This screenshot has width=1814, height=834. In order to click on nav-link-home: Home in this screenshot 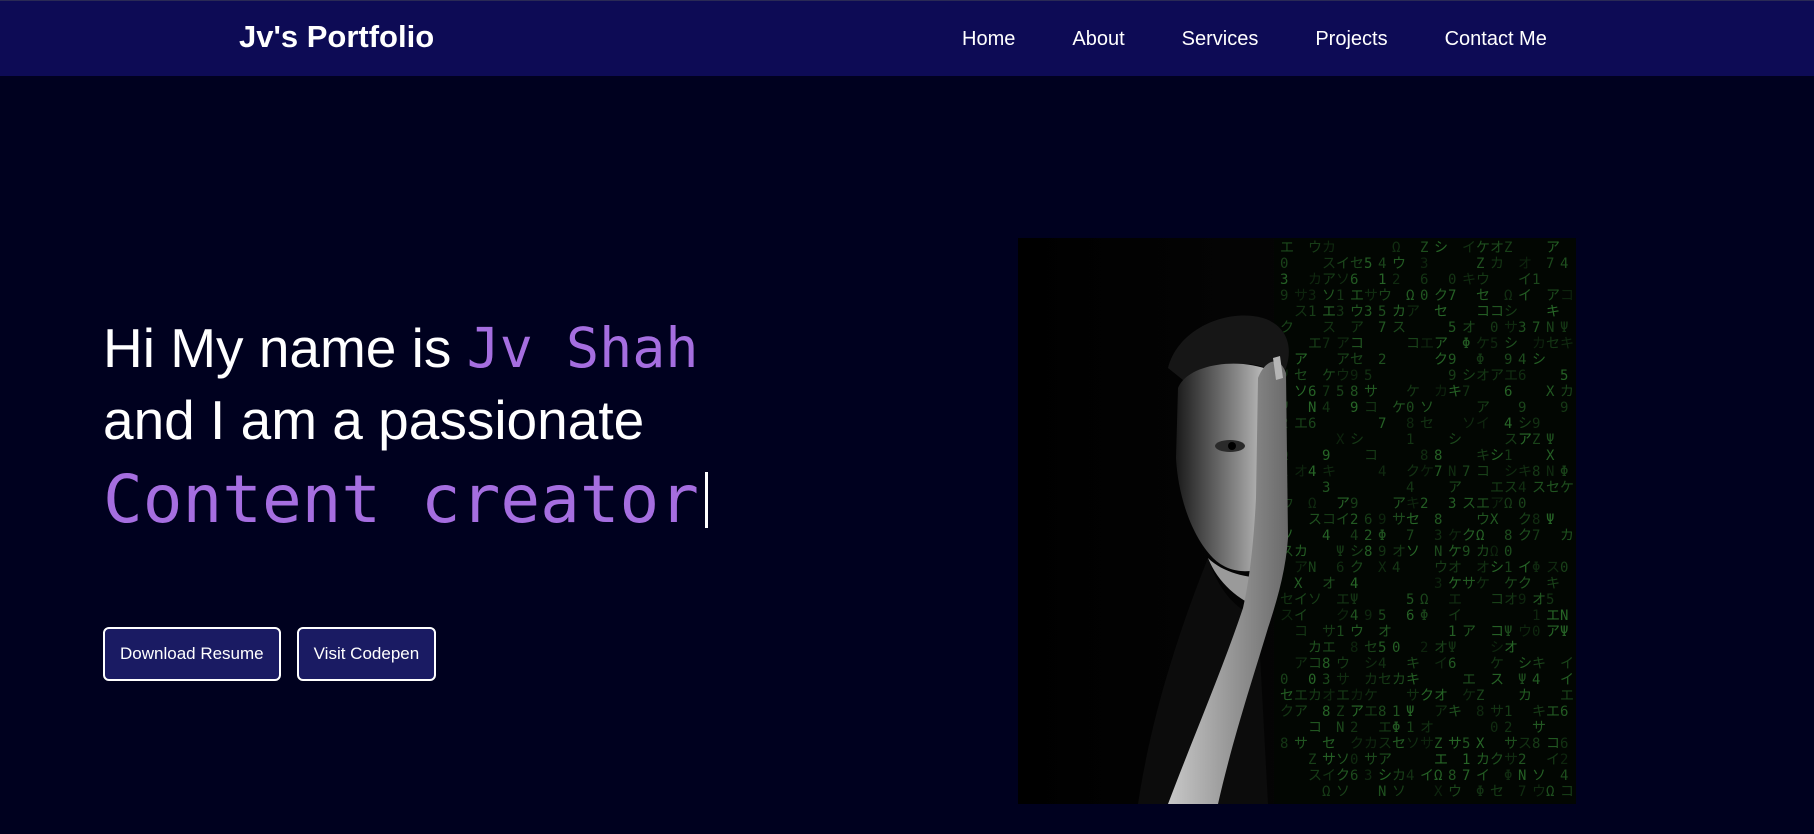, I will do `click(988, 39)`.